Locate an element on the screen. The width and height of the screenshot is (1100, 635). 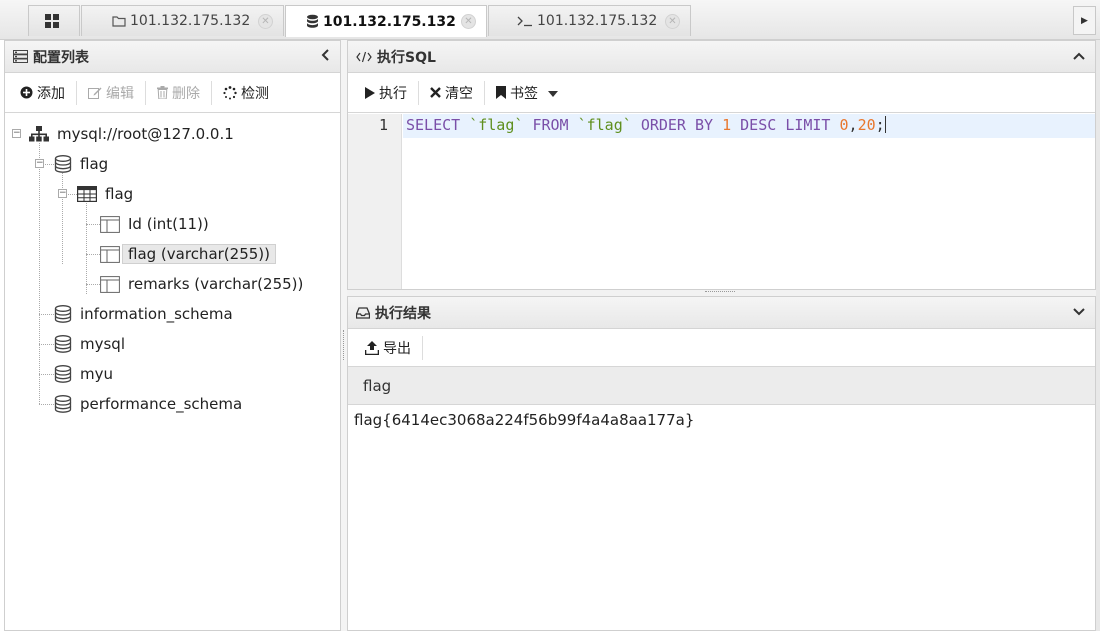
bookmark-dropdown: 书签 is located at coordinates (527, 93).